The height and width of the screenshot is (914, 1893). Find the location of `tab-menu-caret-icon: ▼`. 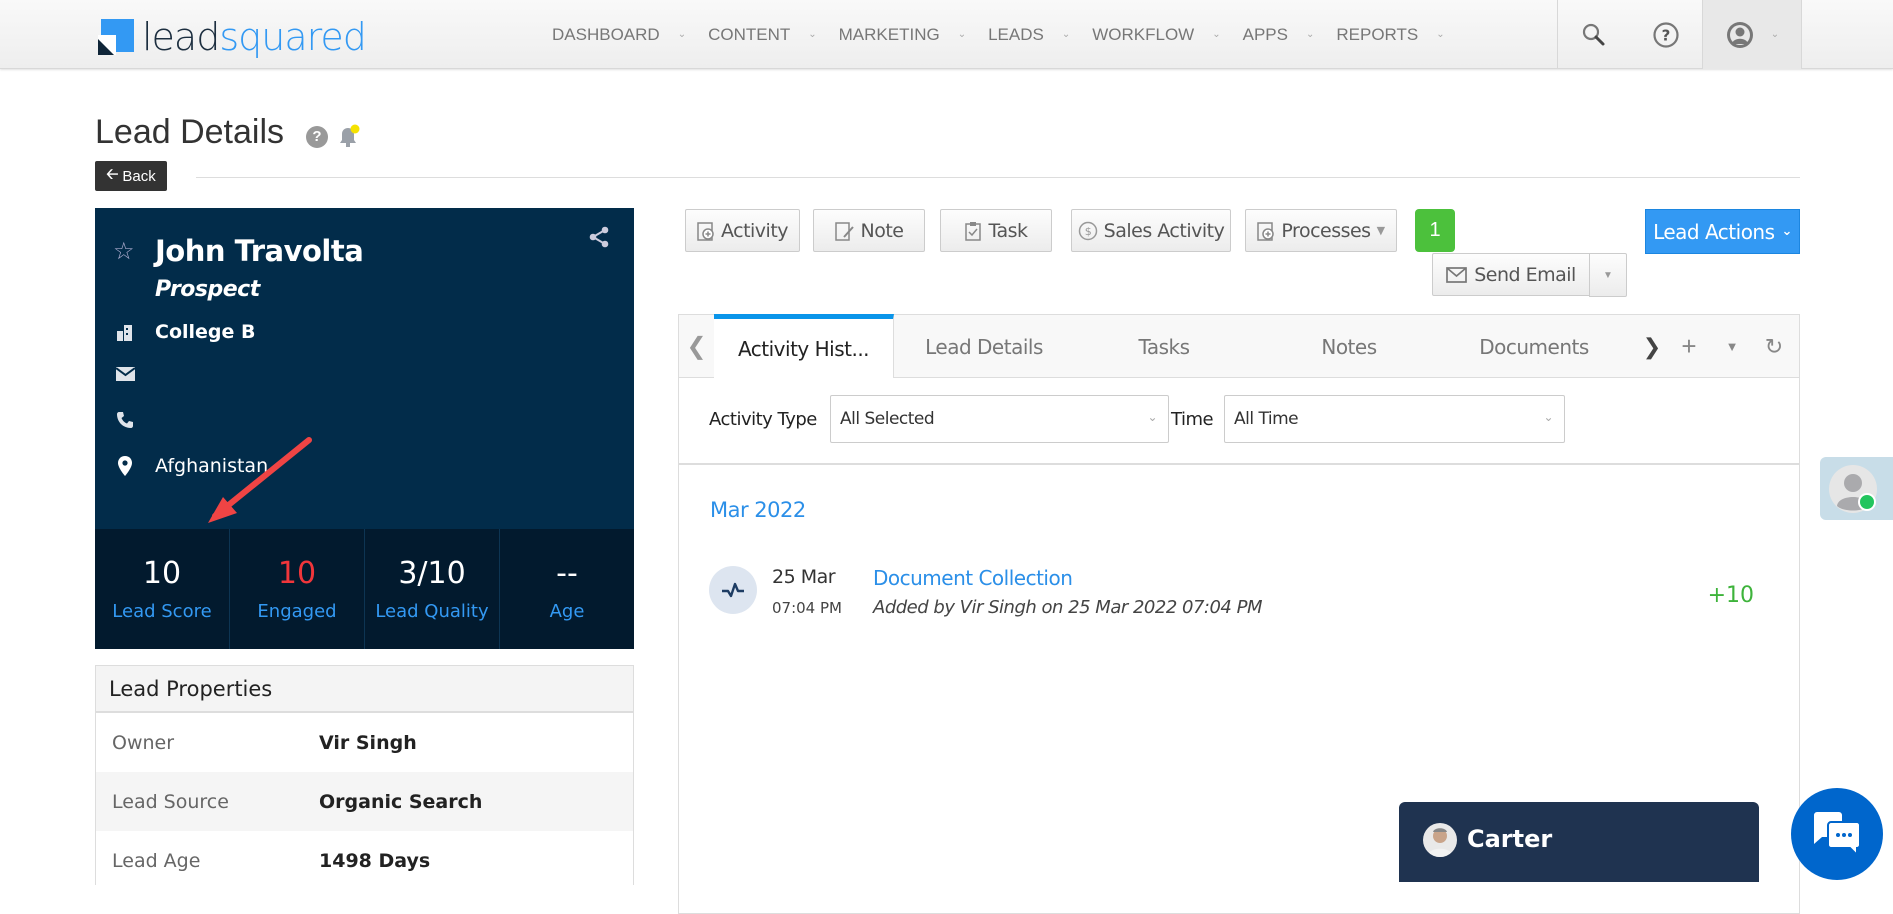

tab-menu-caret-icon: ▼ is located at coordinates (1732, 346).